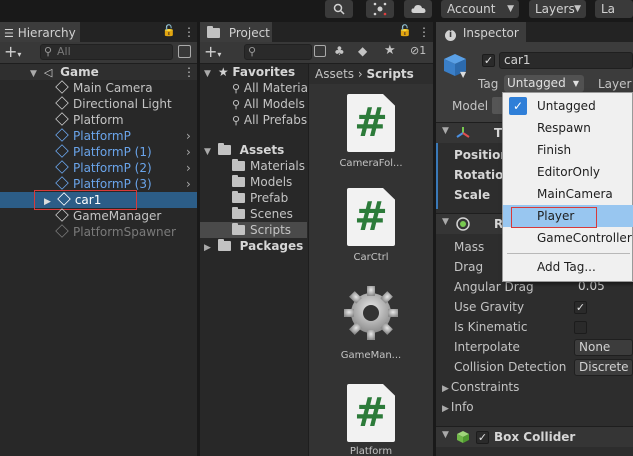  I want to click on hierarchy-item-label: PlatformP (3), so click(112, 184).